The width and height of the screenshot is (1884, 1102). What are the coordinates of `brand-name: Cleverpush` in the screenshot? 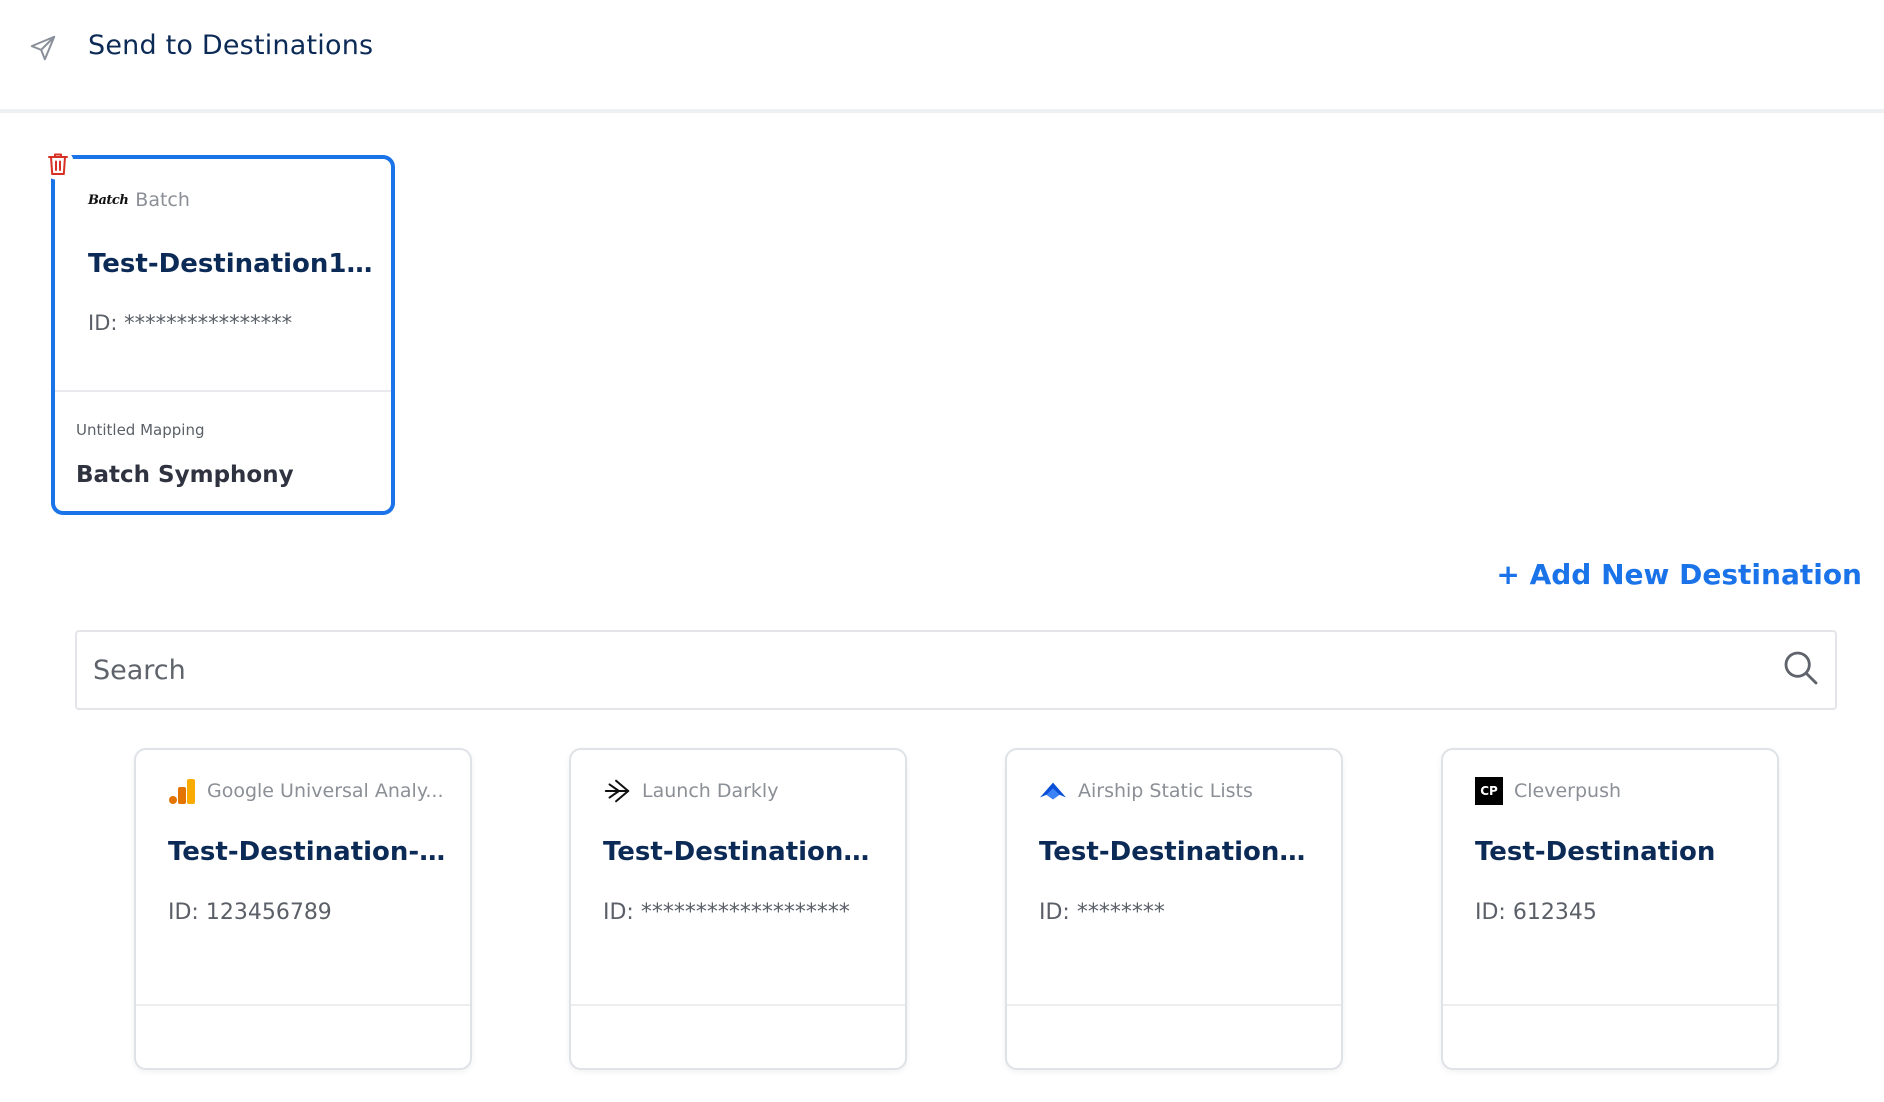 It's located at (1568, 791).